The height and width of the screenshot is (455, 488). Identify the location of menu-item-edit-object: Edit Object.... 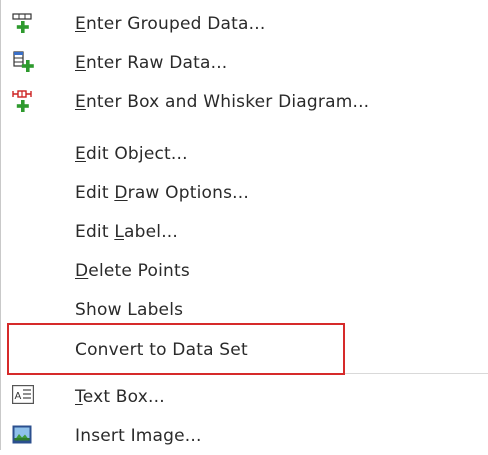
(244, 153).